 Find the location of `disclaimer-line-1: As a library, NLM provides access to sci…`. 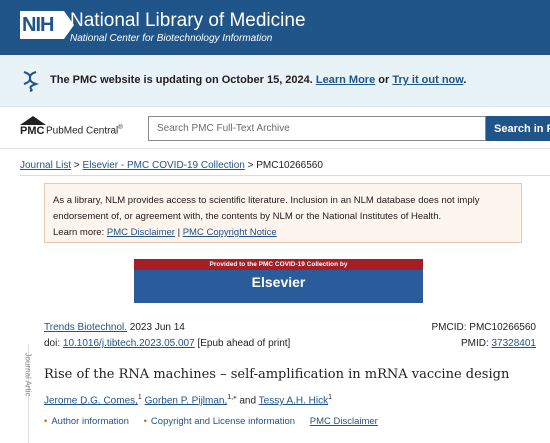

disclaimer-line-1: As a library, NLM provides access to sci… is located at coordinates (266, 200).